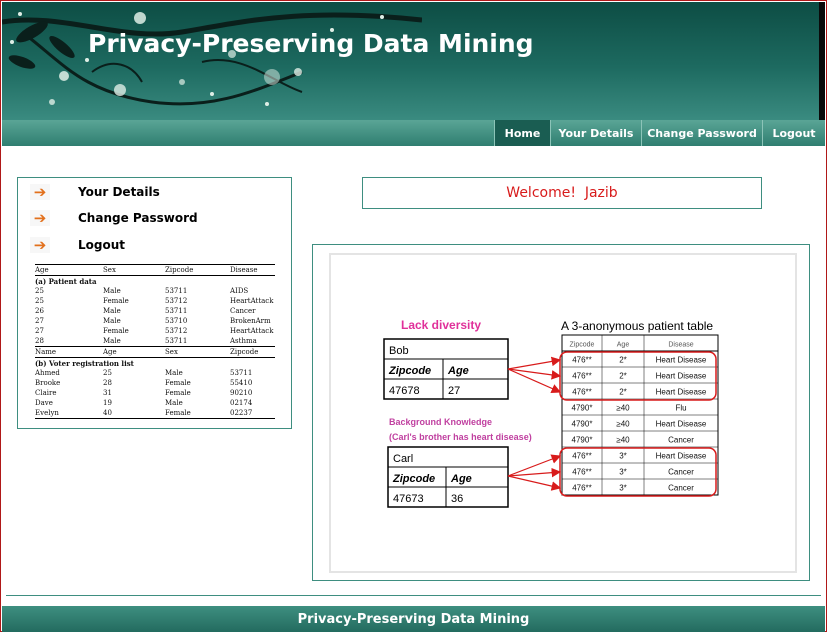 Image resolution: width=829 pixels, height=634 pixels. I want to click on bob-record-table: Bob Zipcode Age 47678 27, so click(446, 369).